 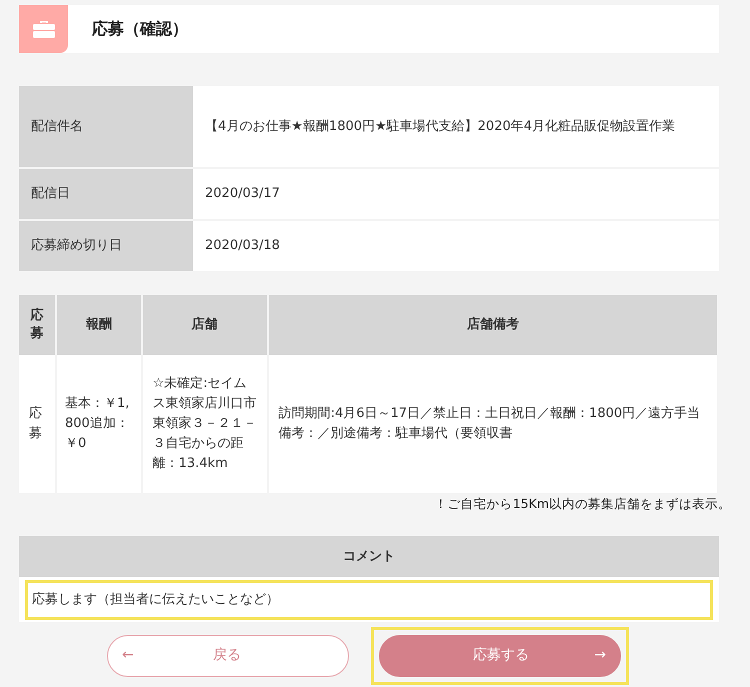 I want to click on note-text: ！ご自宅から15Km以内の募集店舗をまずは表示。, so click(x=582, y=503).